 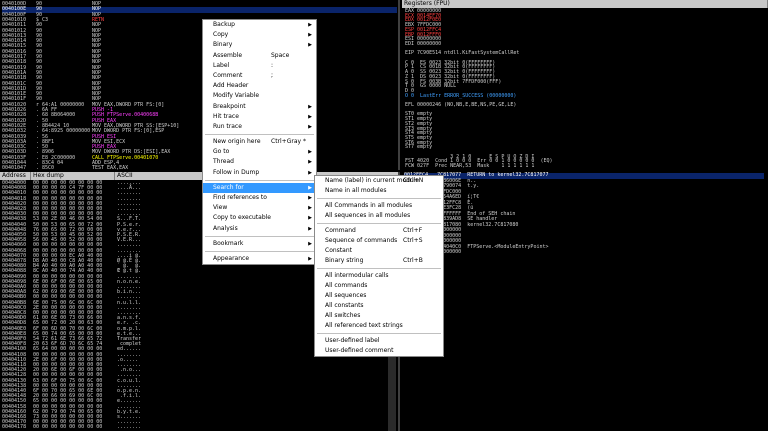 I want to click on menu-item-comment: Comment;, so click(x=259, y=76).